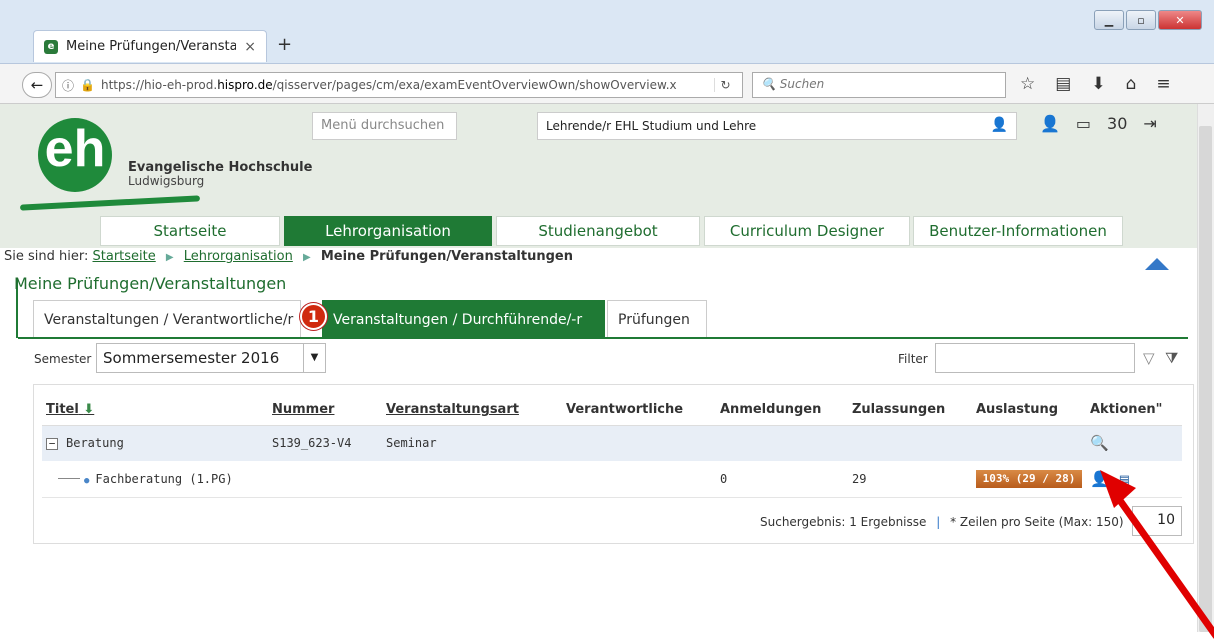 The width and height of the screenshot is (1214, 640). Describe the element at coordinates (910, 443) in the screenshot. I see `cell-zulassungen` at that location.